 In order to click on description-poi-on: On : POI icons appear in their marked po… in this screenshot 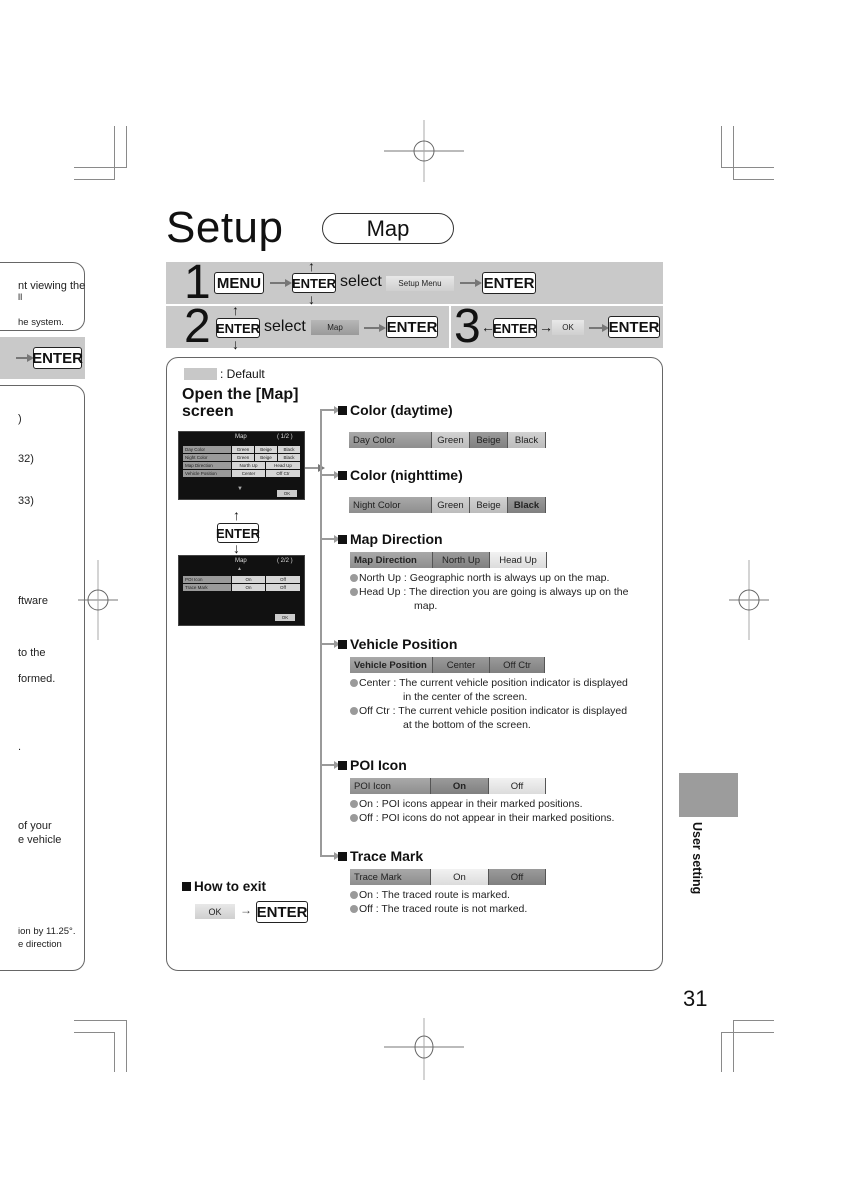, I will do `click(466, 805)`.